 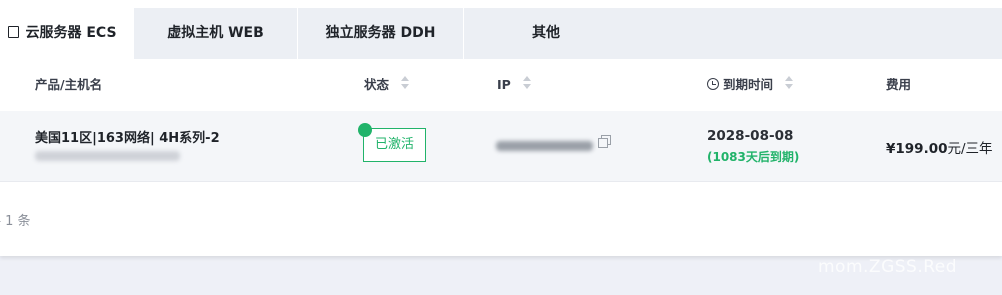 What do you see at coordinates (380, 33) in the screenshot?
I see `tab-ddh: 独立服务器 DDH` at bounding box center [380, 33].